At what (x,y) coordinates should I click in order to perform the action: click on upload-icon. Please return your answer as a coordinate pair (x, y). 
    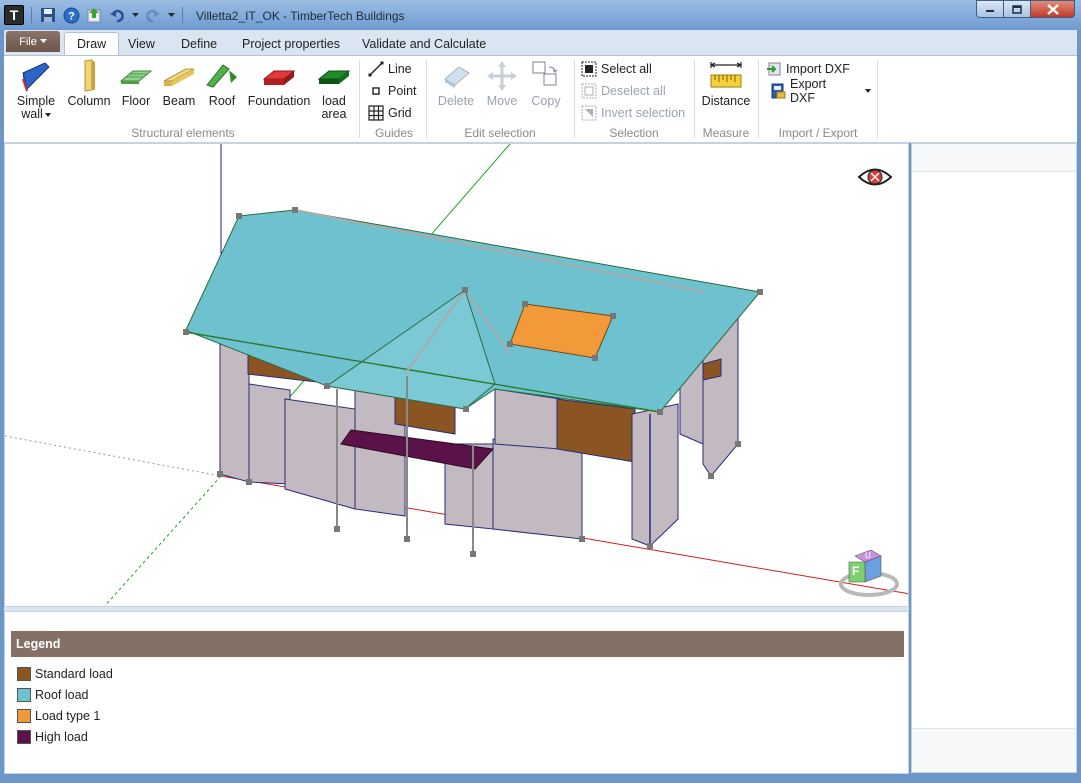
    Looking at the image, I should click on (94, 15).